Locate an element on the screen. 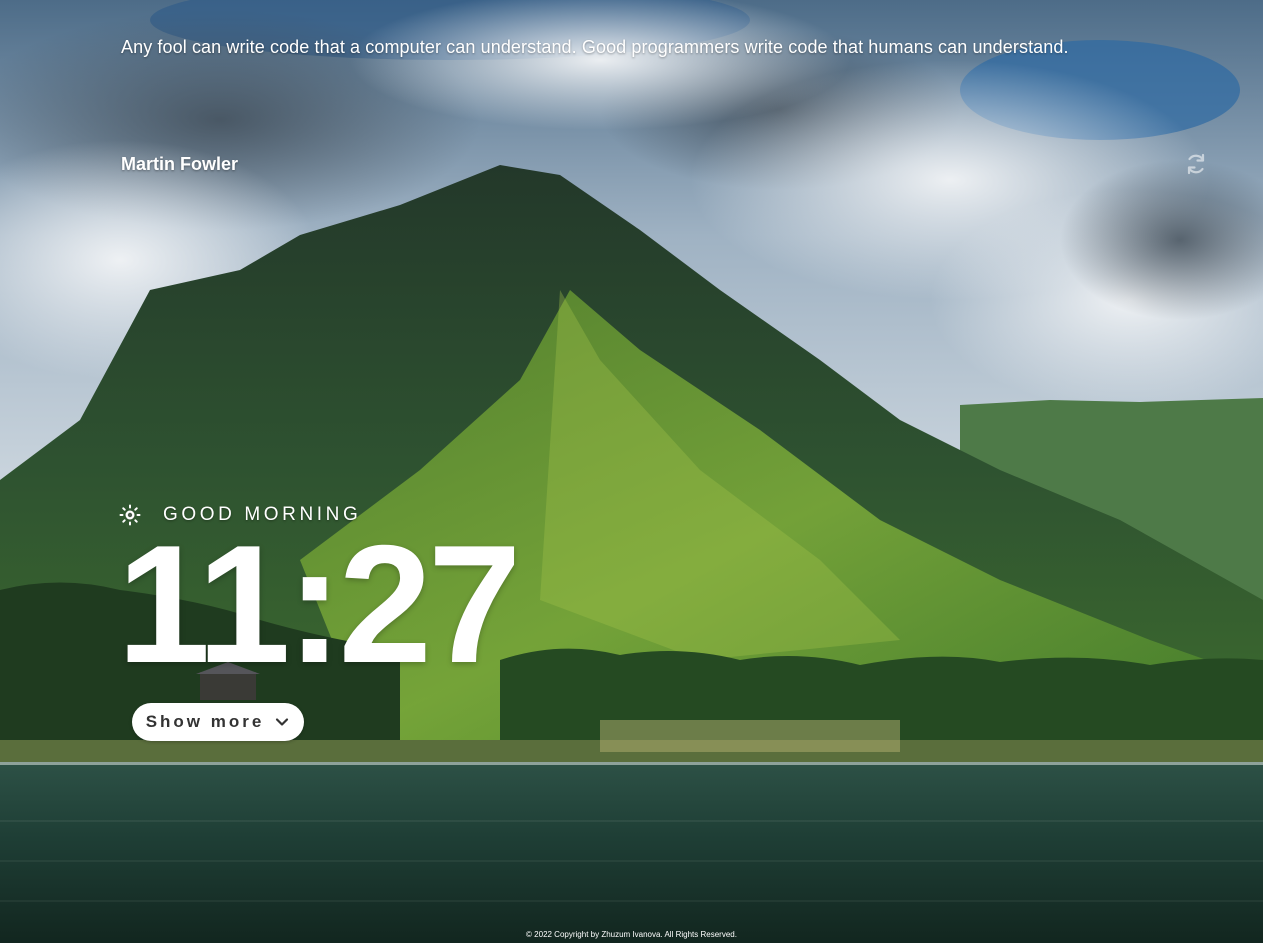 Image resolution: width=1263 pixels, height=943 pixels. show-more-label: Show more is located at coordinates (205, 721).